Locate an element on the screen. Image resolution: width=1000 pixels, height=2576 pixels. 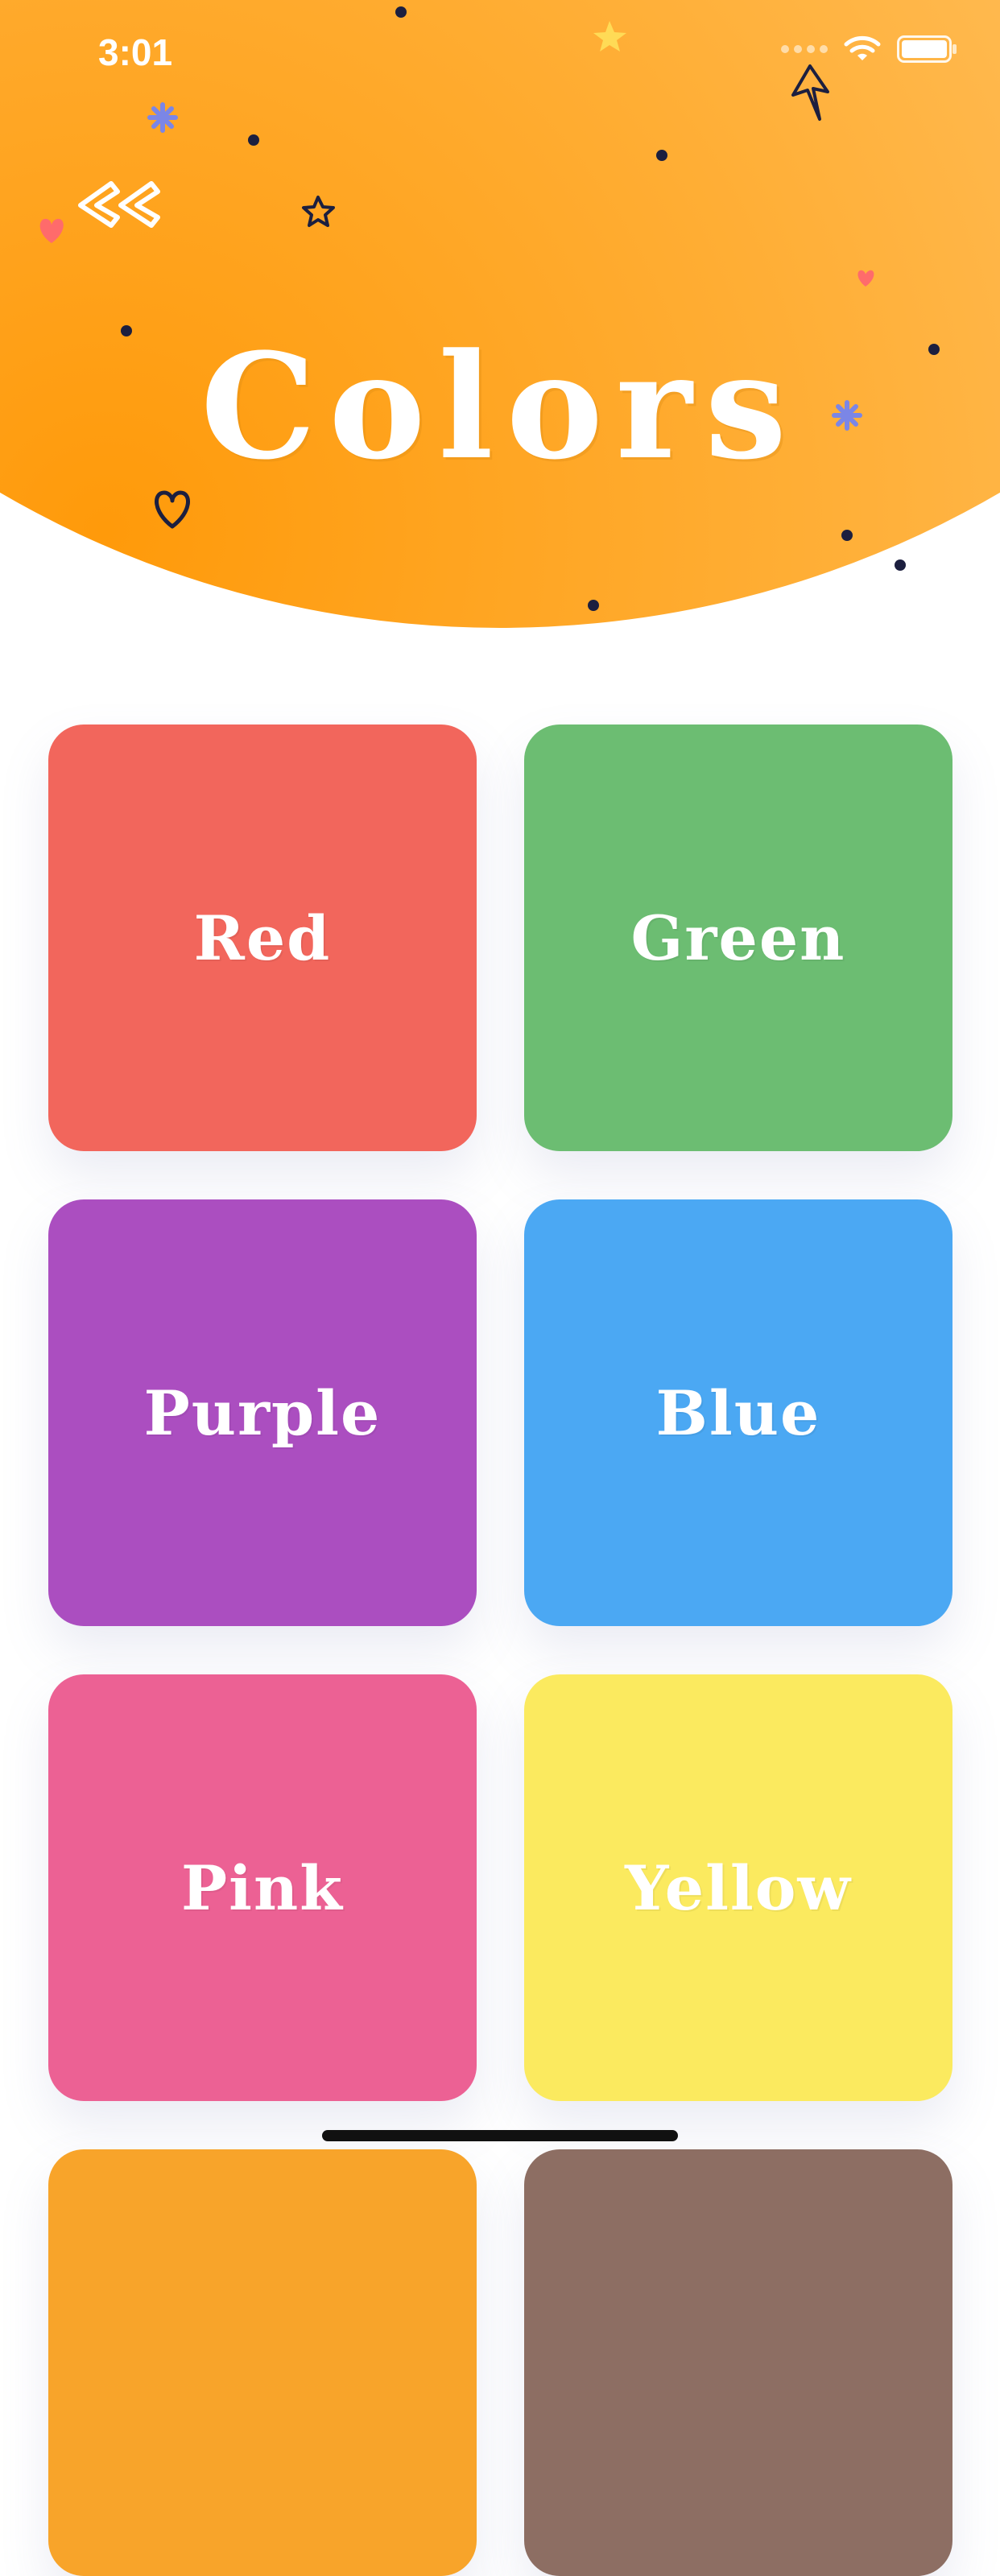
color-tile-purple: Purple is located at coordinates (262, 1412).